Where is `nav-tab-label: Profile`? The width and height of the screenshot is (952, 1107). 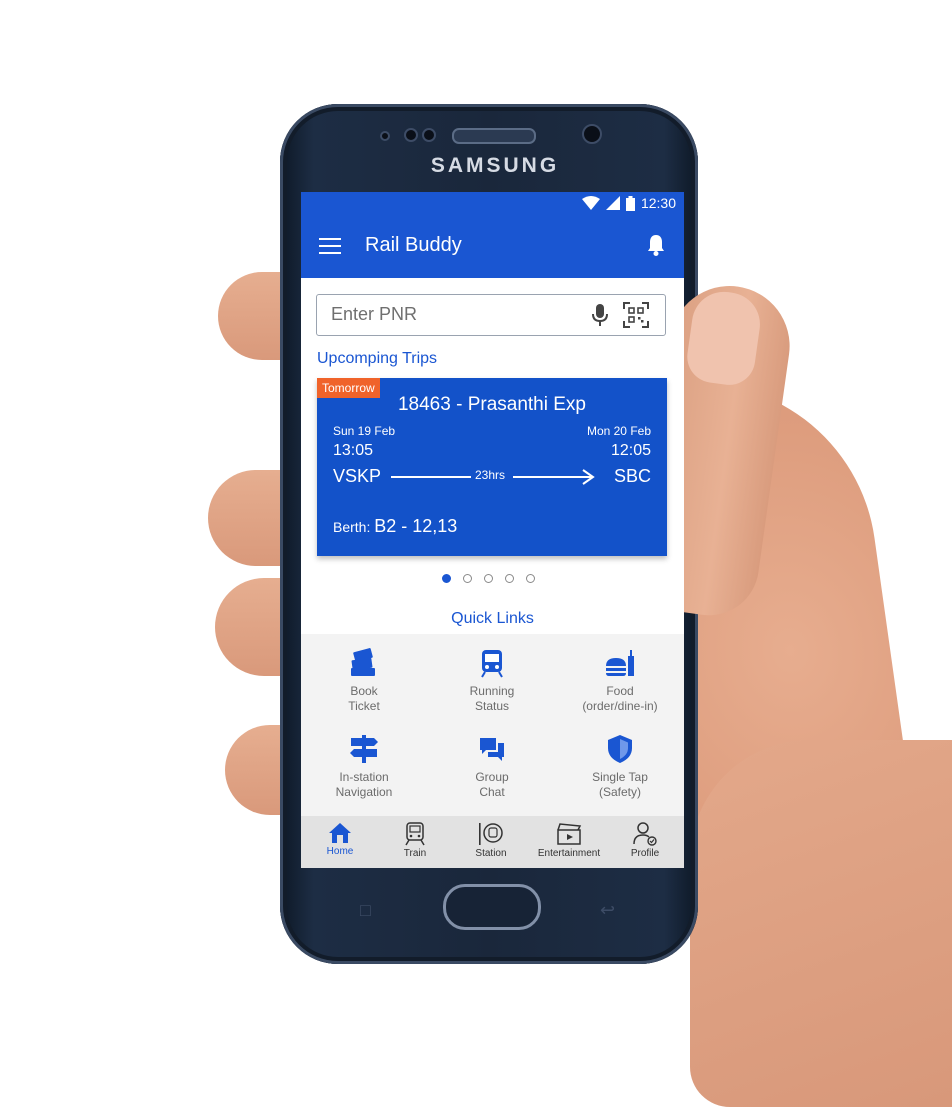
nav-tab-label: Profile is located at coordinates (645, 853).